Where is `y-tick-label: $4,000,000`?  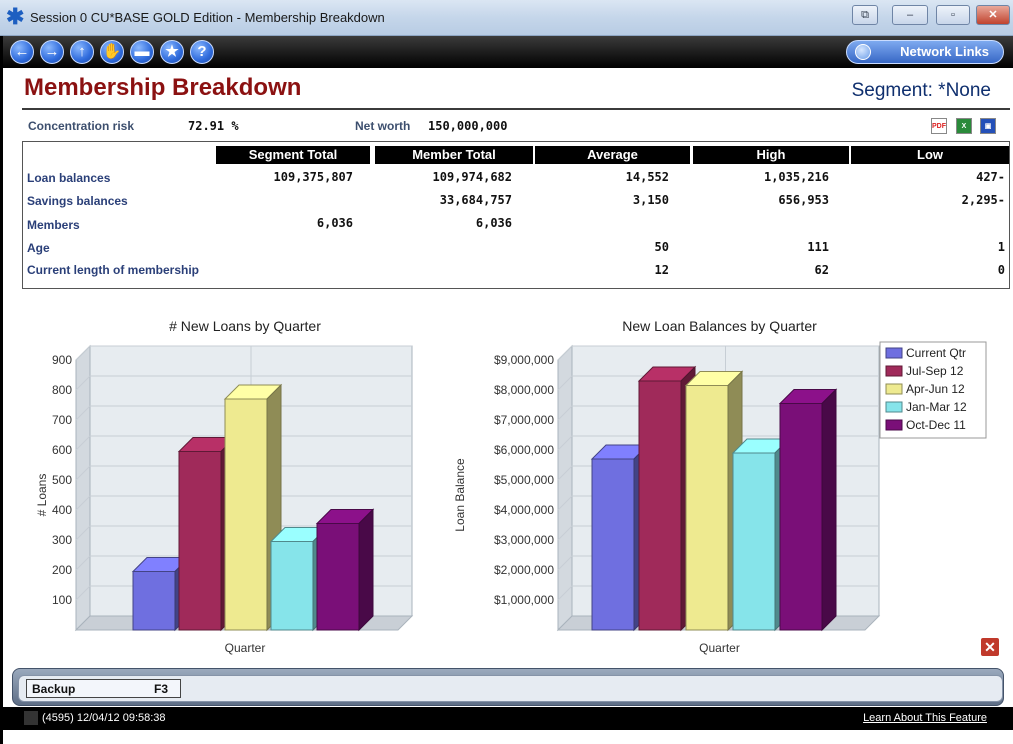 y-tick-label: $4,000,000 is located at coordinates (524, 510).